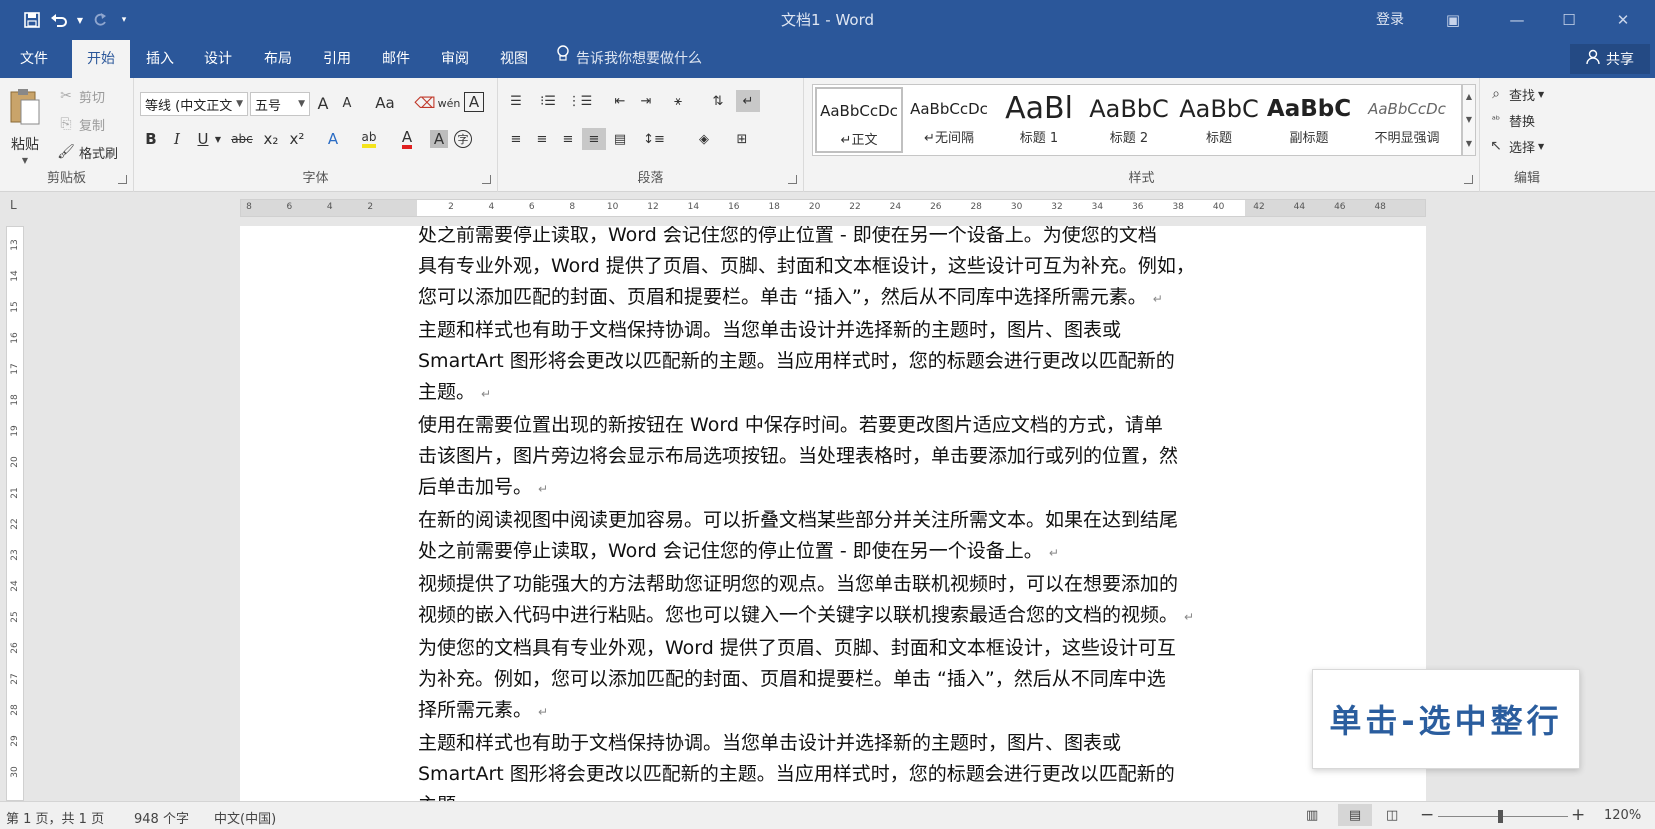  Describe the element at coordinates (1427, 815) in the screenshot. I see `zoom-out-icon: −` at that location.